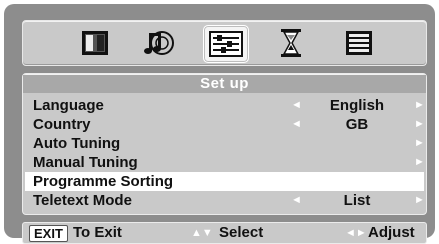  I want to click on tab-timer, so click(291, 43).